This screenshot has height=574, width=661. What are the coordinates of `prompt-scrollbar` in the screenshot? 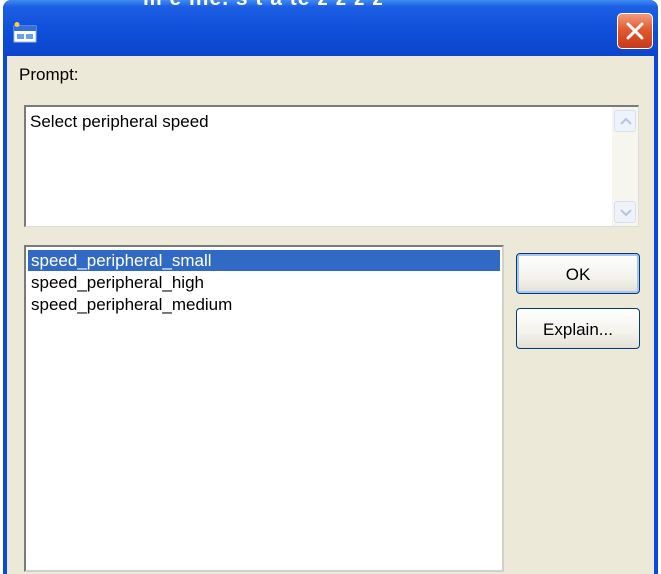 It's located at (625, 166).